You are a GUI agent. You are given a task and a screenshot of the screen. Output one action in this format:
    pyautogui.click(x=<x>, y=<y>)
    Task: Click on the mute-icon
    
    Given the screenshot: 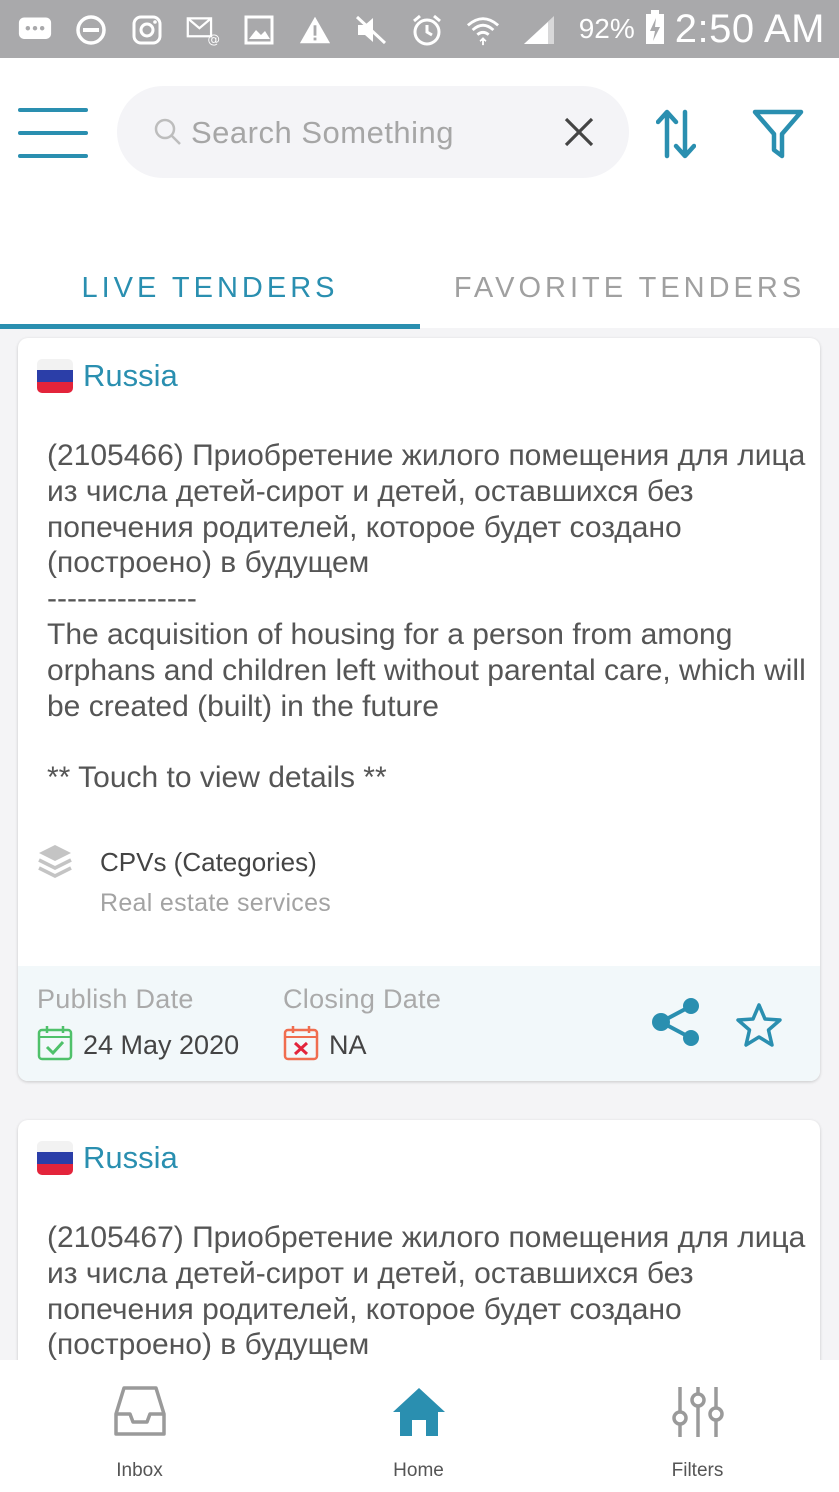 What is the action you would take?
    pyautogui.click(x=371, y=30)
    